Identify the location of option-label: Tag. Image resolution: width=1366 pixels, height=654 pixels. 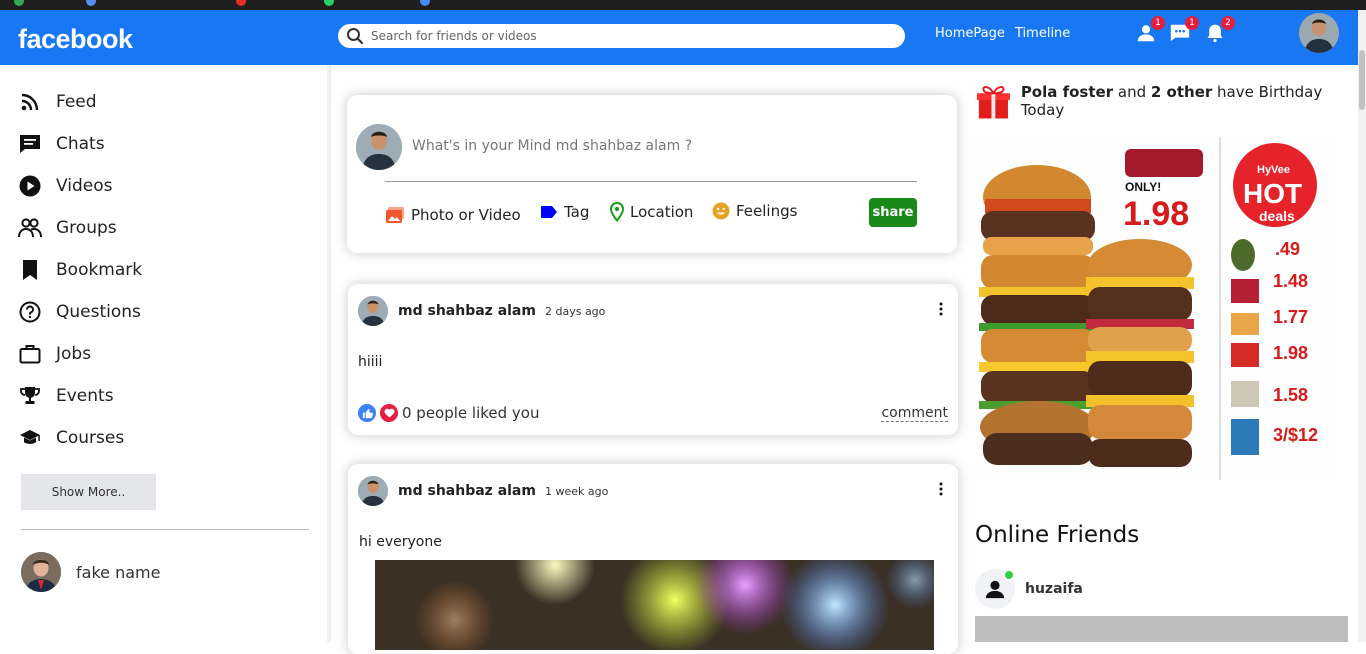
(577, 212).